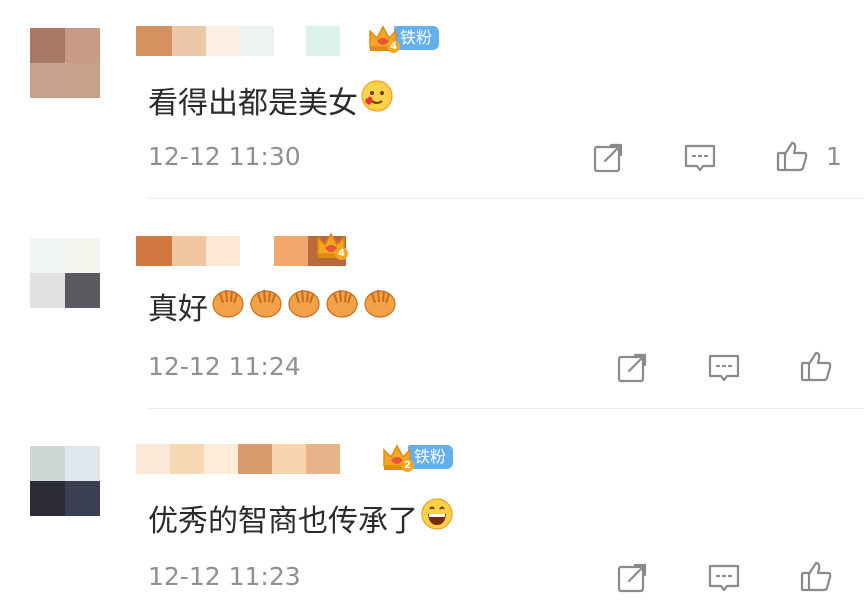  What do you see at coordinates (407, 465) in the screenshot?
I see `crown-level: 2` at bounding box center [407, 465].